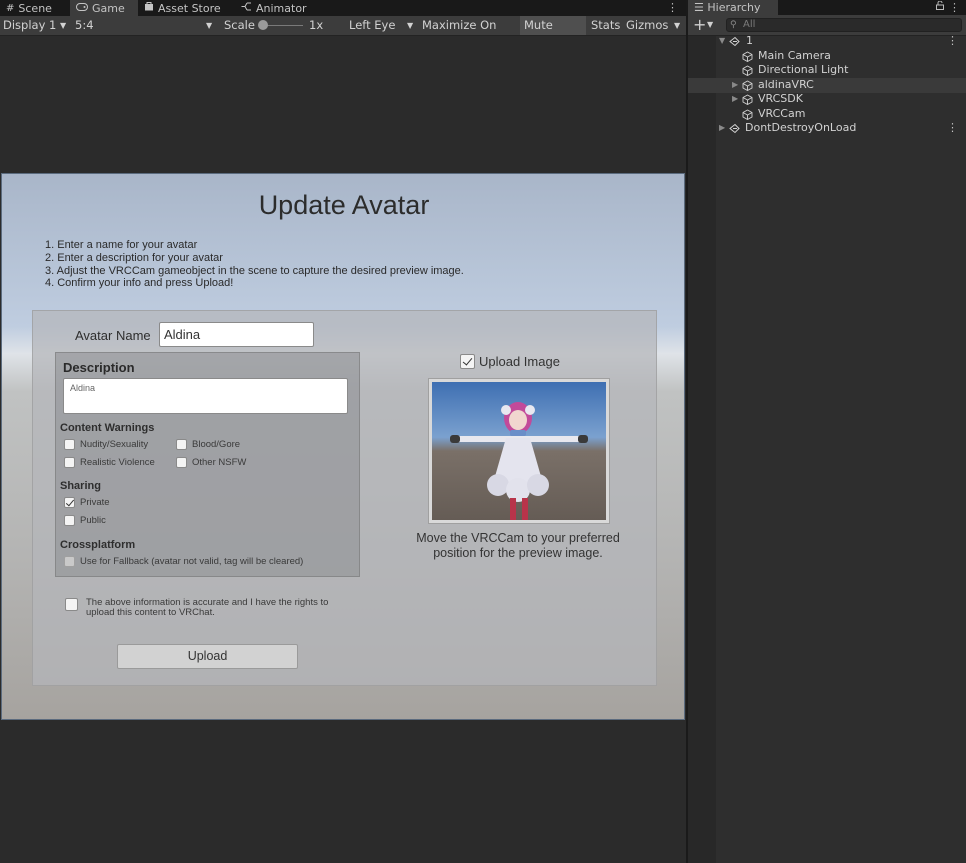 This screenshot has height=863, width=966. What do you see at coordinates (827, 41) in the screenshot?
I see `hierarchy-scene-1: ▼ 1 ⋮` at bounding box center [827, 41].